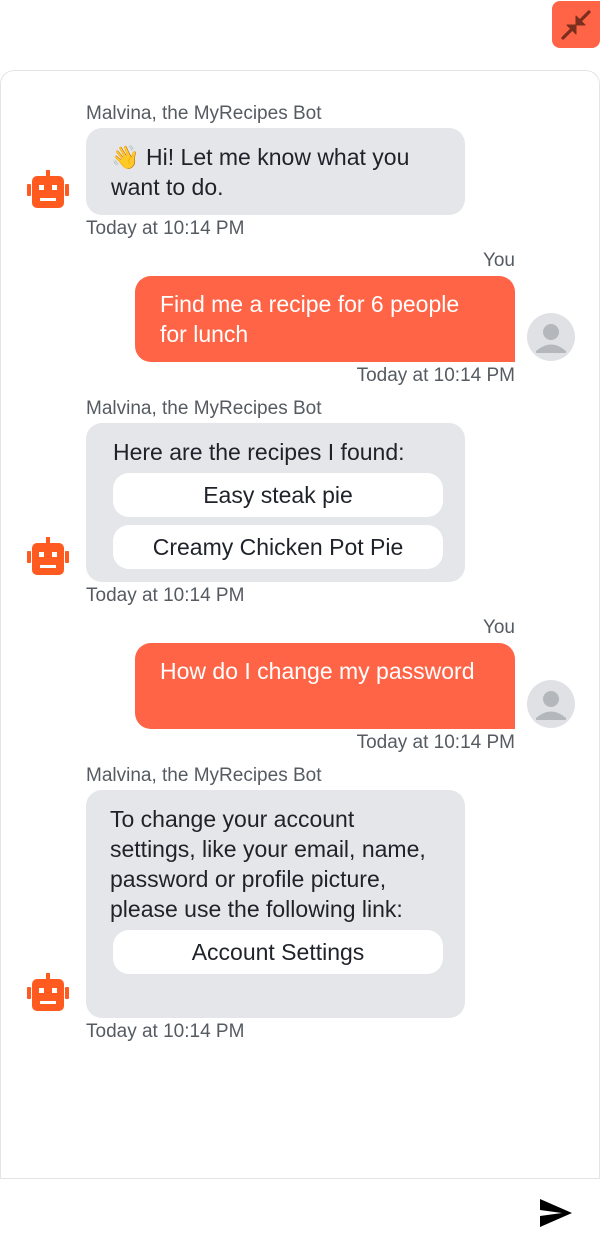 The height and width of the screenshot is (1247, 600). Describe the element at coordinates (310, 319) in the screenshot. I see `user-message-text: Find me a recipe for 6 people for lunch` at that location.